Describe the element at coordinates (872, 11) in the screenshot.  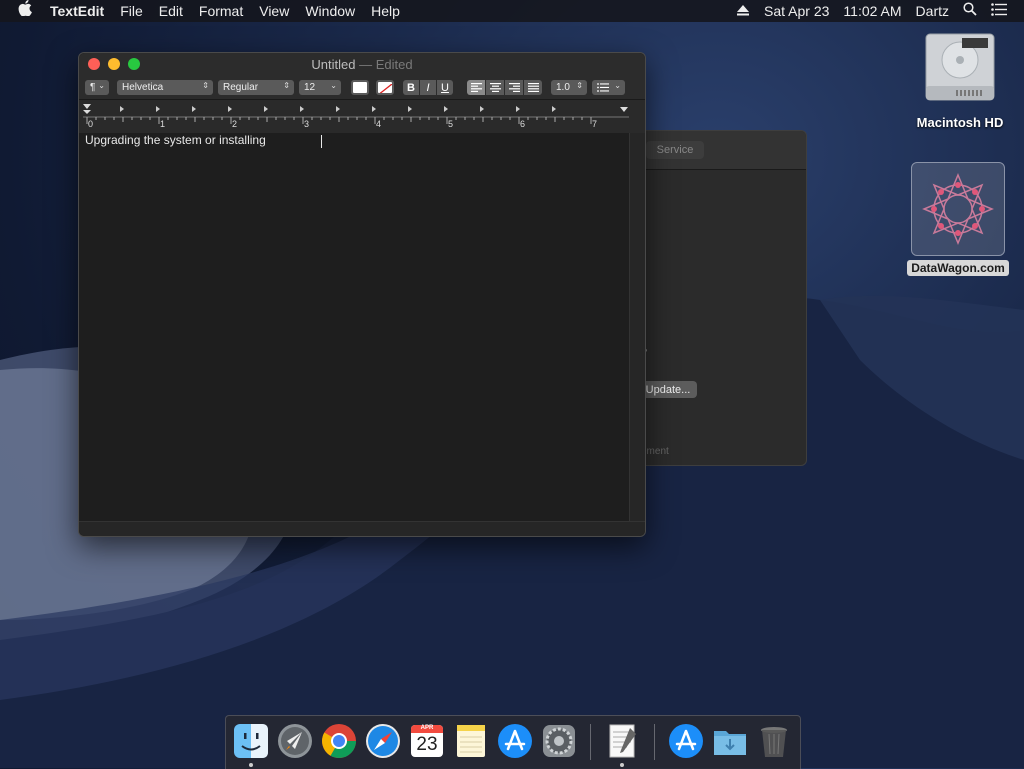
I see `menubar-time: 11:02 AM` at that location.